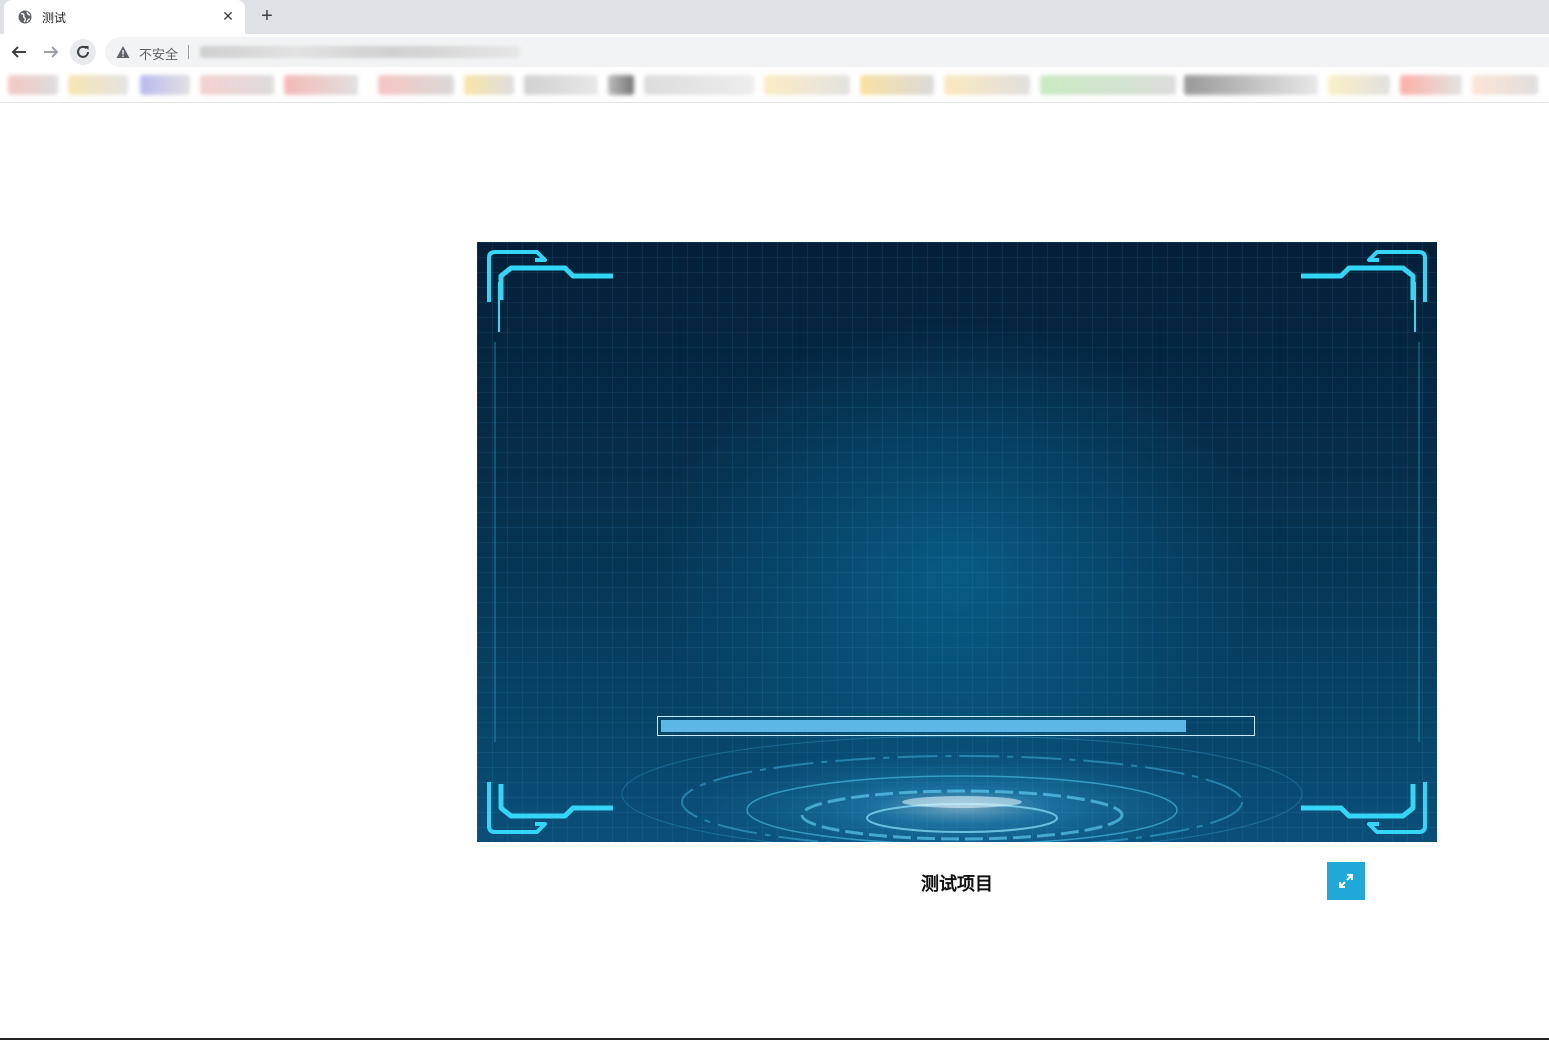  I want to click on browser-tab: 测试 ✕, so click(124, 17).